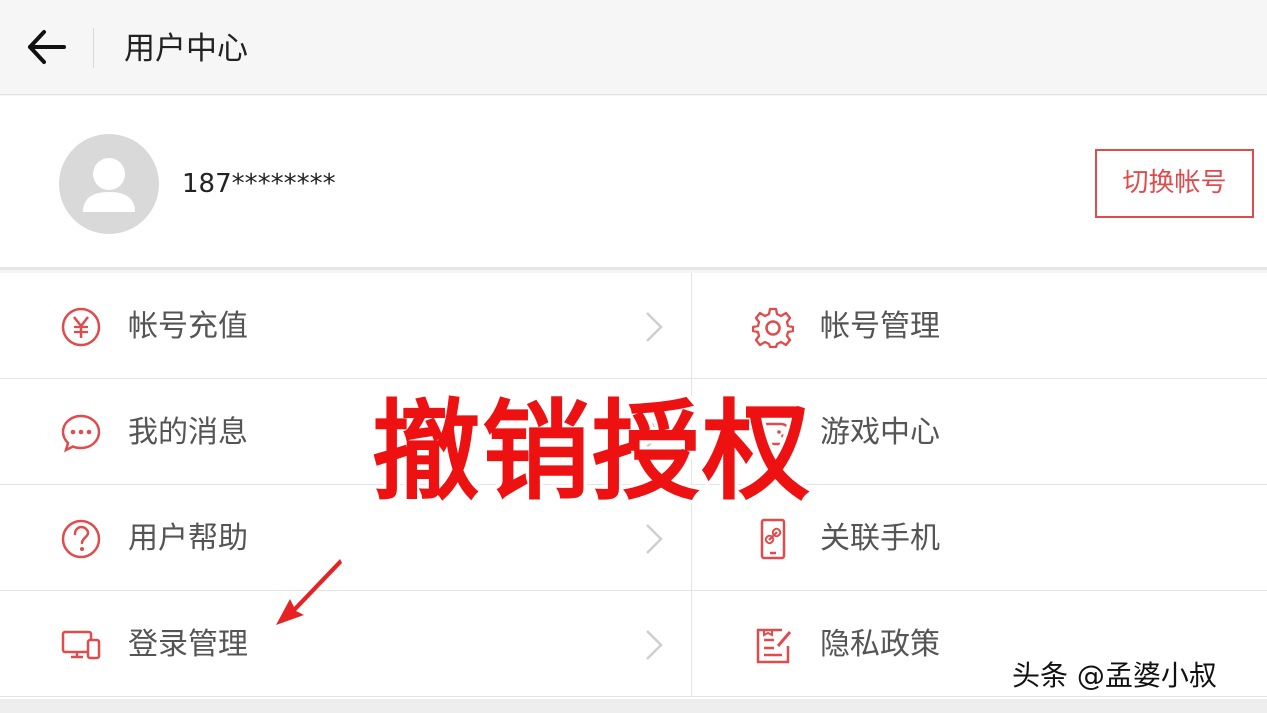  Describe the element at coordinates (81, 327) in the screenshot. I see `yen-circle-icon` at that location.